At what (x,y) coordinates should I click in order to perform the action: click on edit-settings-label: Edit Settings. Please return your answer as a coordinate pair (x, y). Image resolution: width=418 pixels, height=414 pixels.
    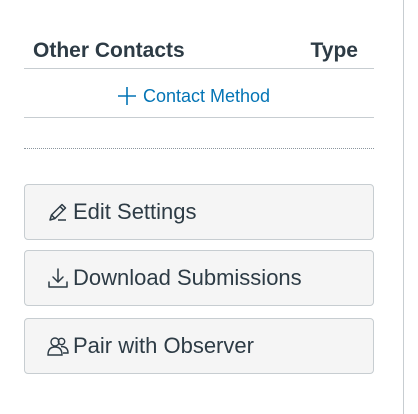
    Looking at the image, I should click on (135, 211).